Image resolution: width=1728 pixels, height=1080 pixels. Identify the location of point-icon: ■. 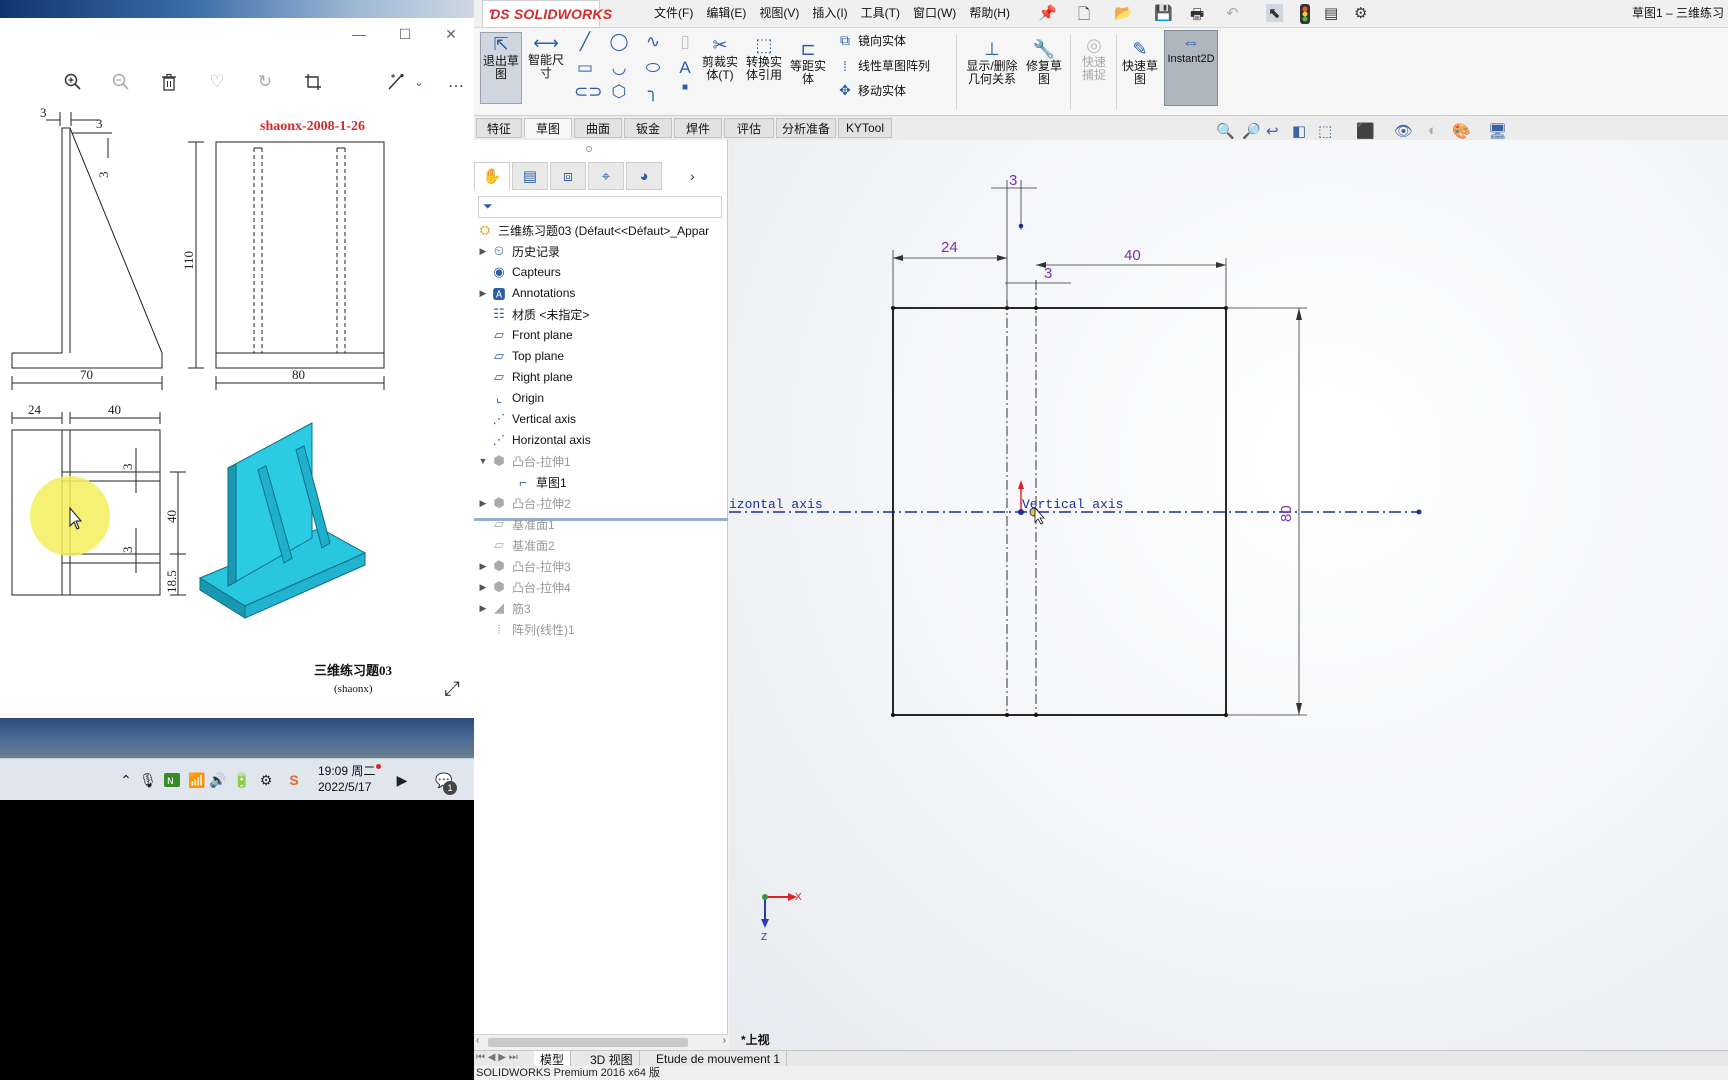
(685, 87).